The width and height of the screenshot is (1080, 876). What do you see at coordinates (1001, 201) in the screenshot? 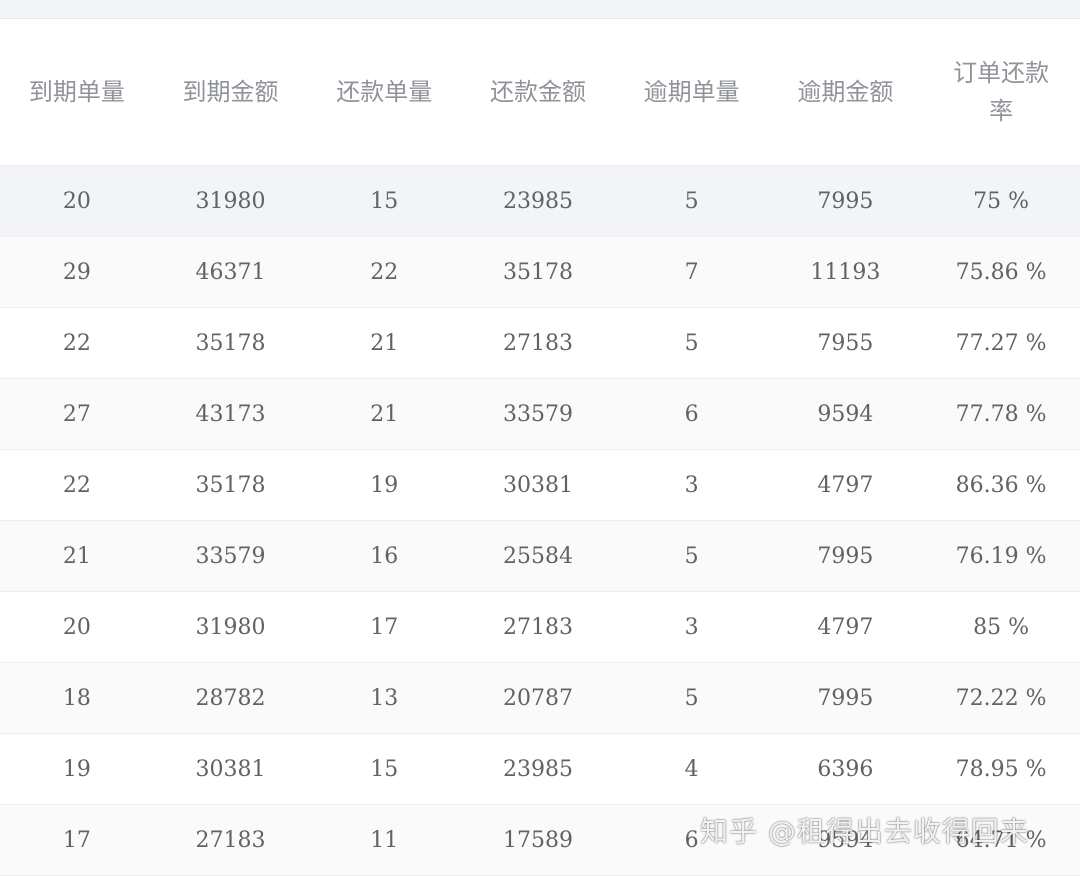
I see `cell-repayment-rate: 75 %` at bounding box center [1001, 201].